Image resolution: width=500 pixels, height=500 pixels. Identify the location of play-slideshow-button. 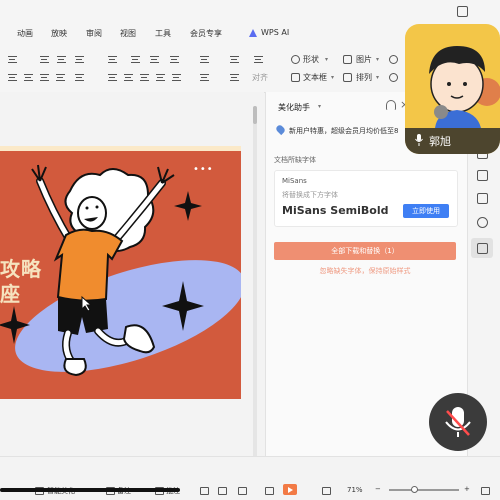
(290, 489).